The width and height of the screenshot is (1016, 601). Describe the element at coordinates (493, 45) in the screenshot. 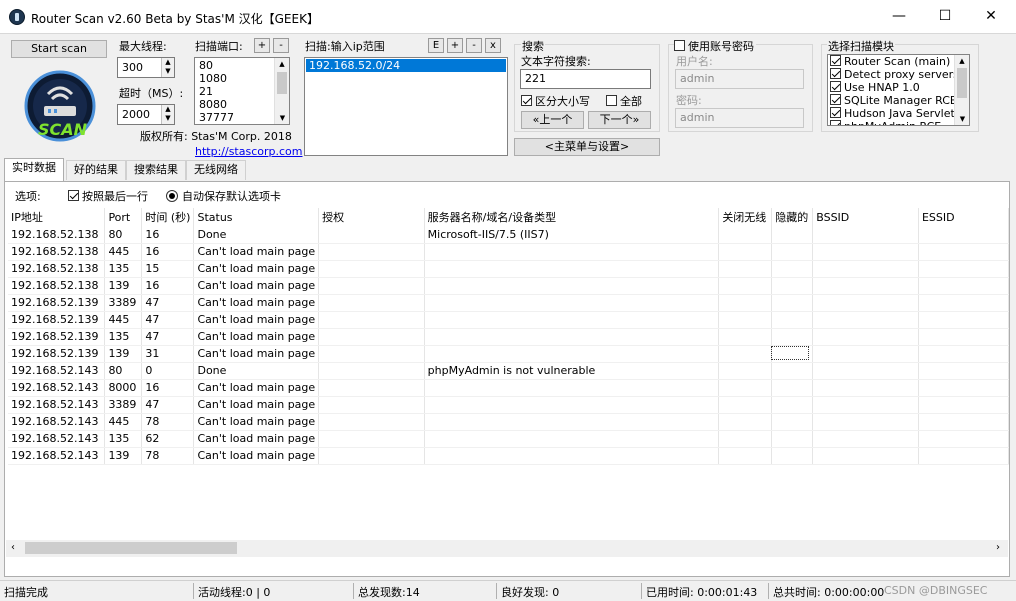

I see `ip-clear-button: x` at that location.